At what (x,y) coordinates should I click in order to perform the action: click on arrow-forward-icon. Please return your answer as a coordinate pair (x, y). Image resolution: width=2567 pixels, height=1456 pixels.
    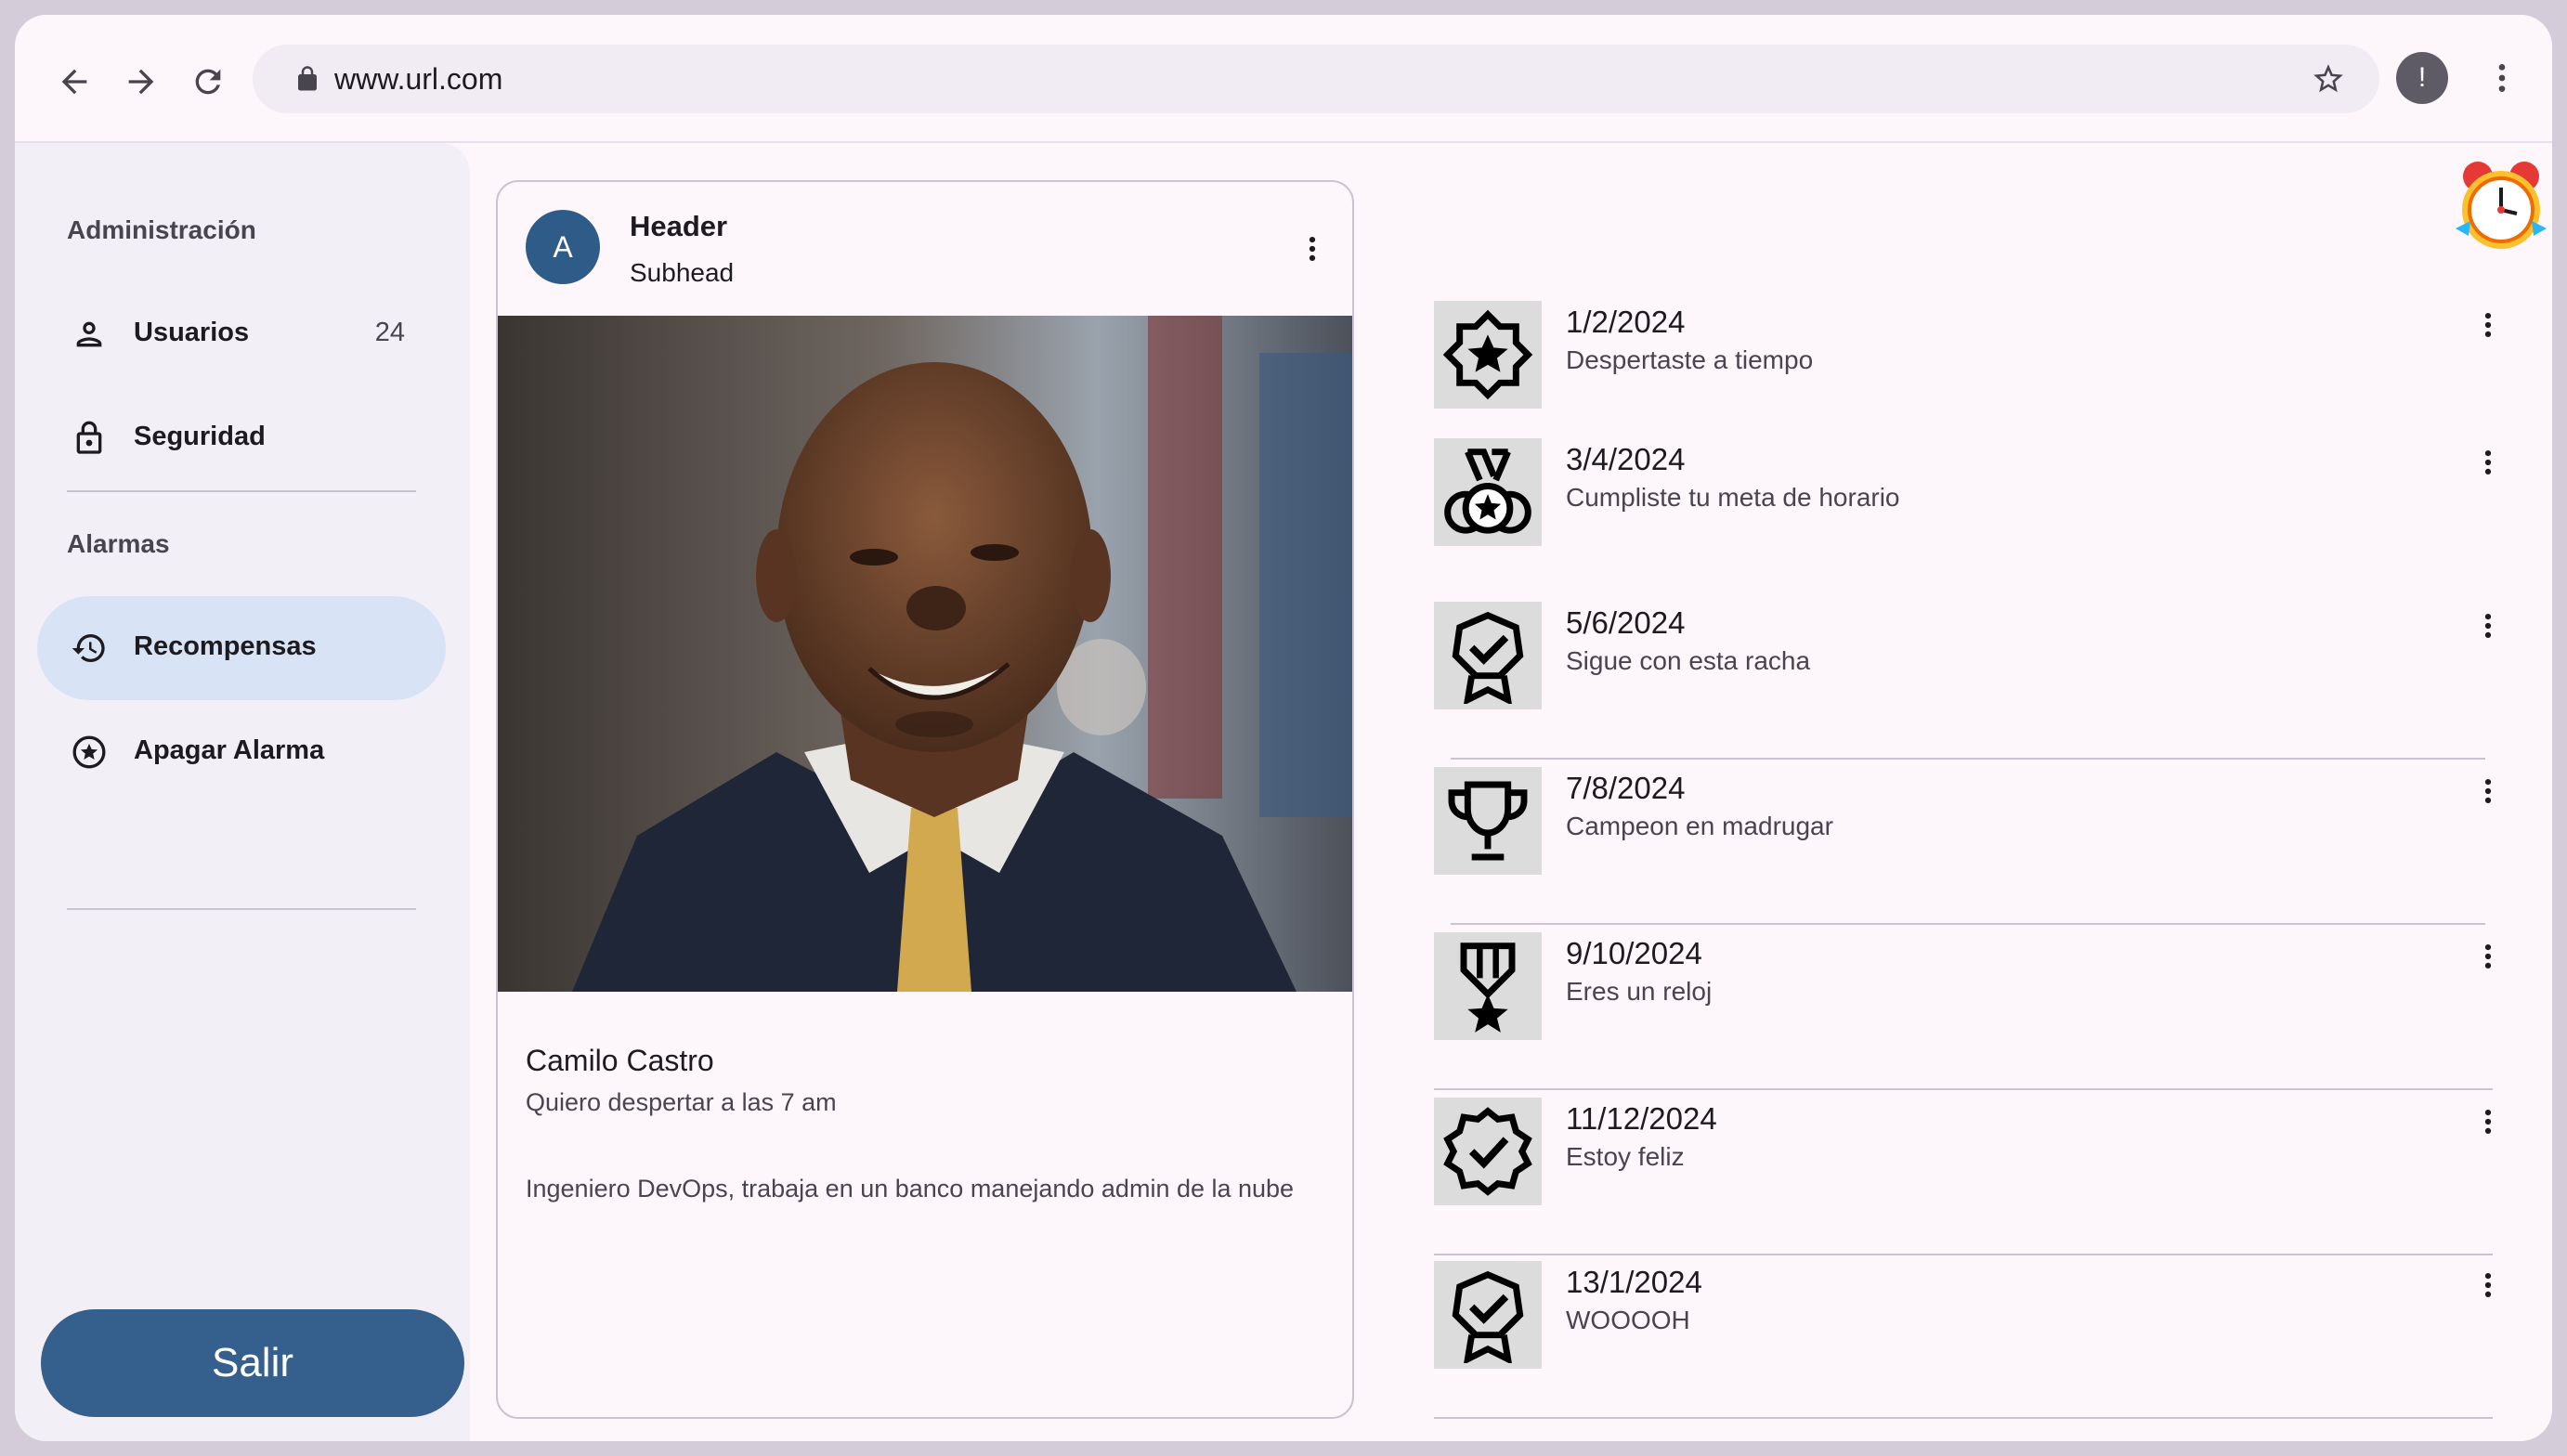
    Looking at the image, I should click on (141, 82).